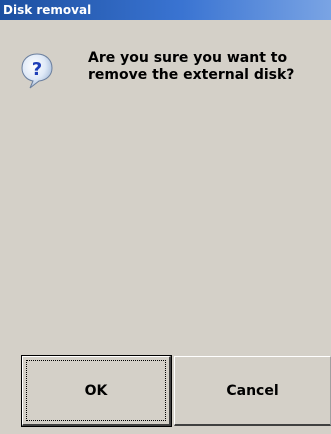  I want to click on bottom-strip, so click(165, 431).